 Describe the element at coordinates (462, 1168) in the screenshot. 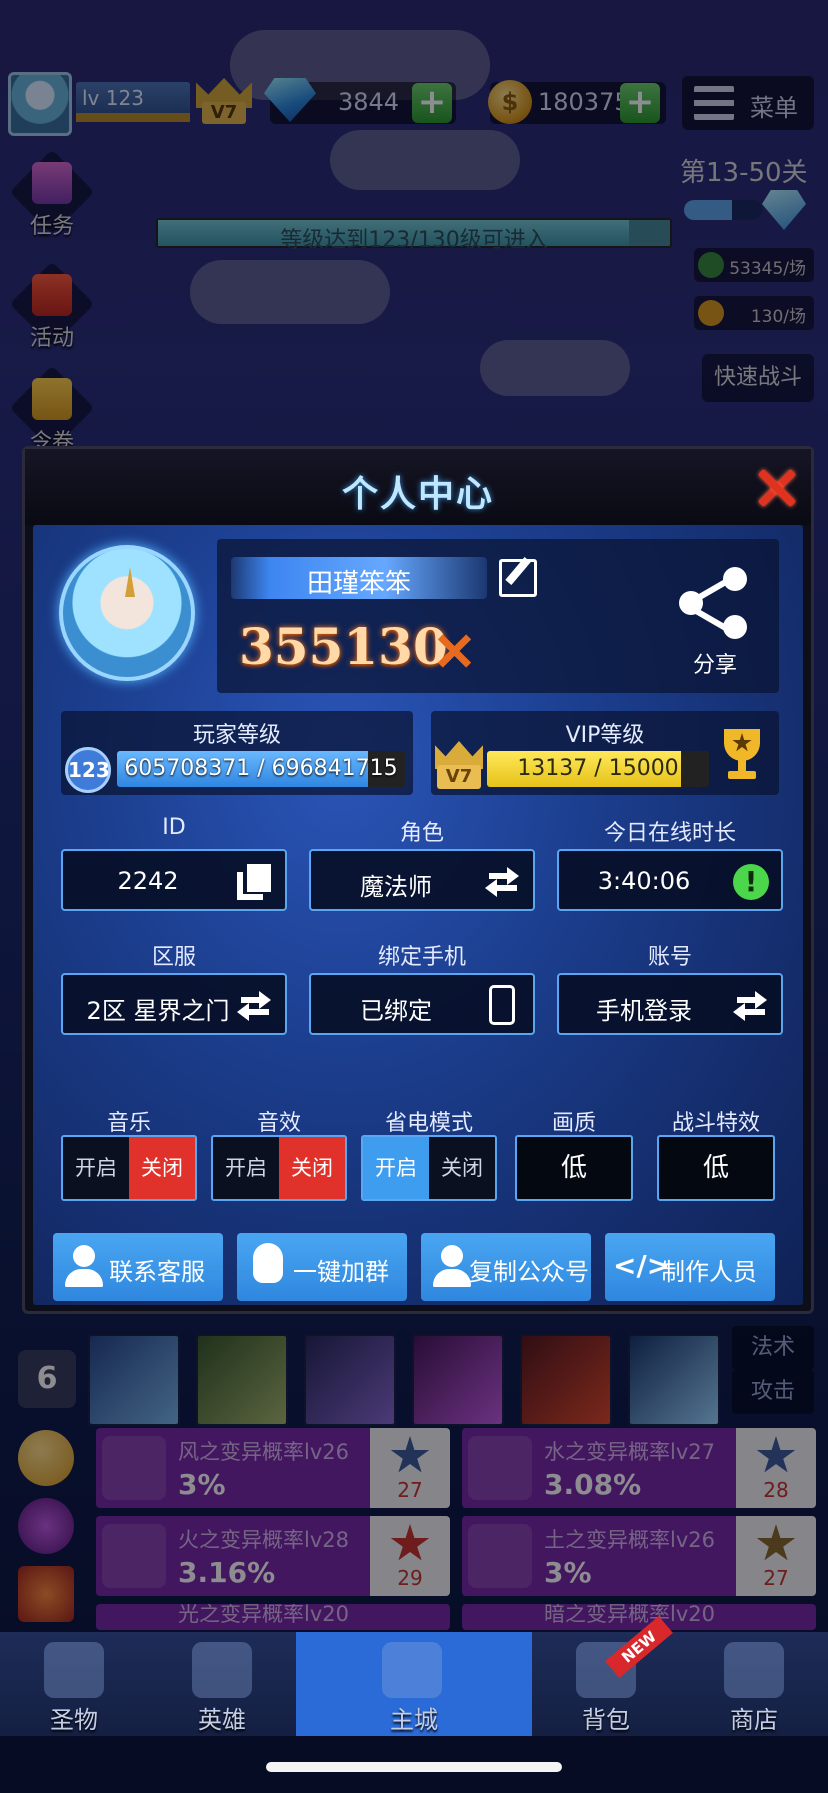

I see `power-save-off-option: 关闭` at that location.